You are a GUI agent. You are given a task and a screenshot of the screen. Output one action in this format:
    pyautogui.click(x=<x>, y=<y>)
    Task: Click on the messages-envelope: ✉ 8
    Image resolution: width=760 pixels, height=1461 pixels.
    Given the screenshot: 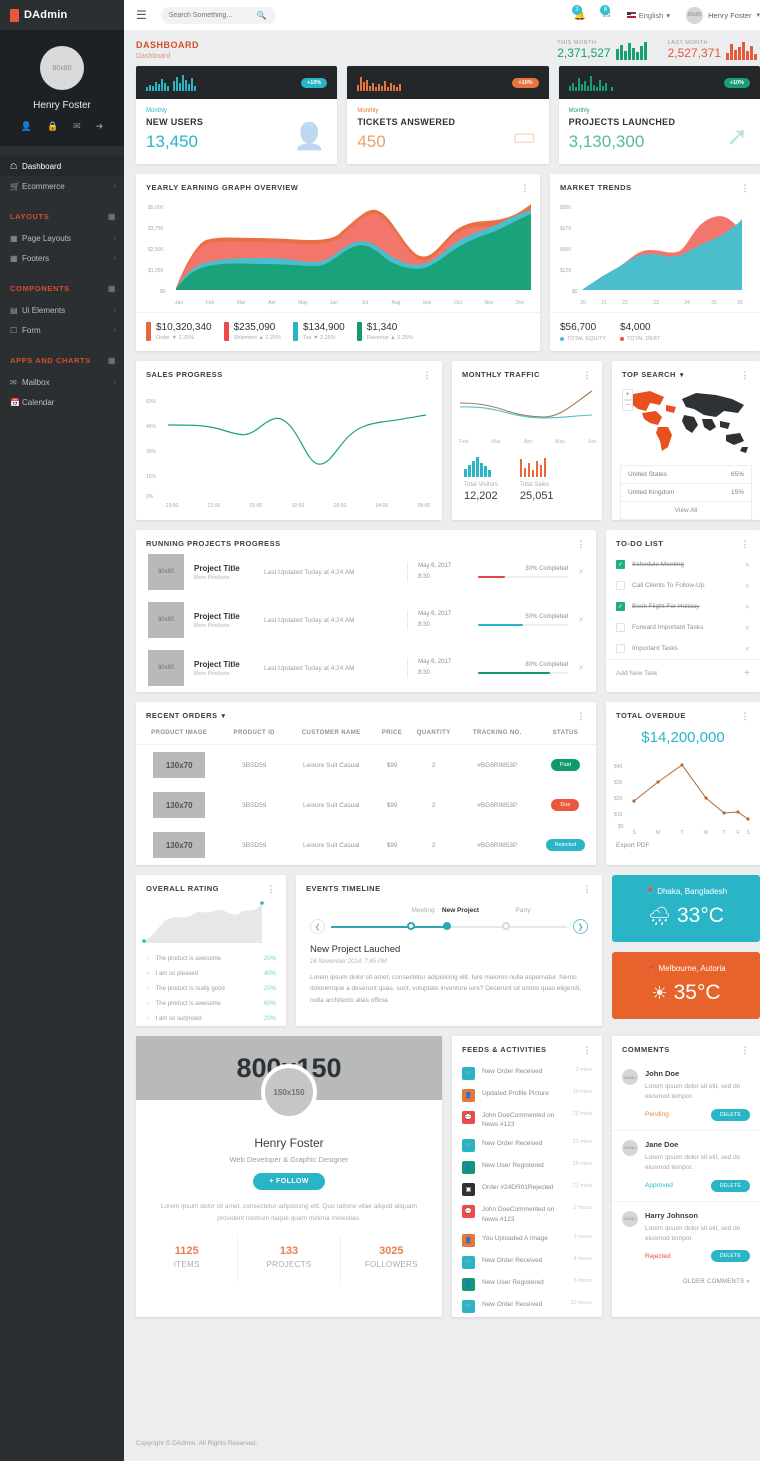 What is the action you would take?
    pyautogui.click(x=605, y=12)
    